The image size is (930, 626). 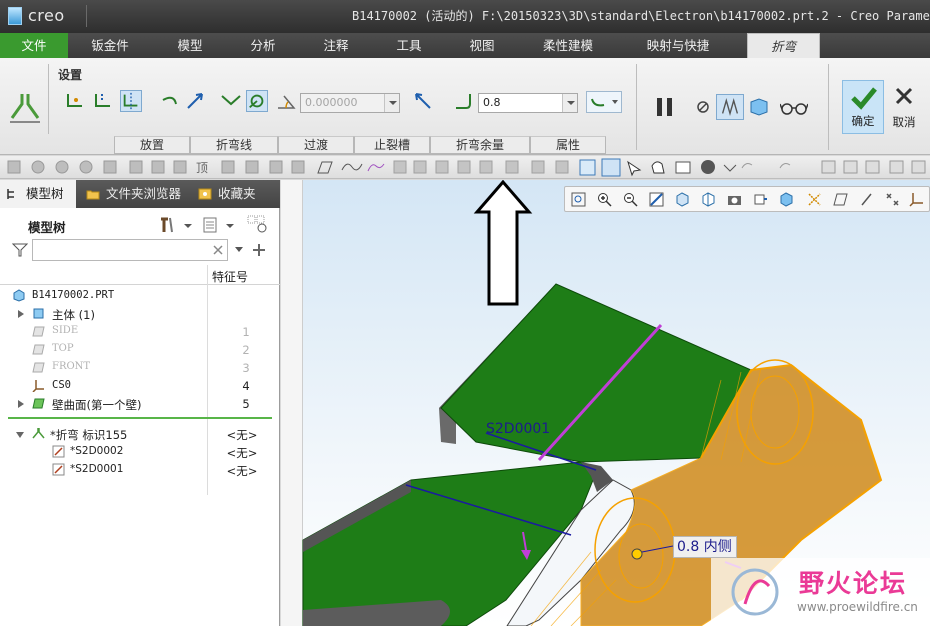 I want to click on axis-display-icon, so click(x=866, y=199).